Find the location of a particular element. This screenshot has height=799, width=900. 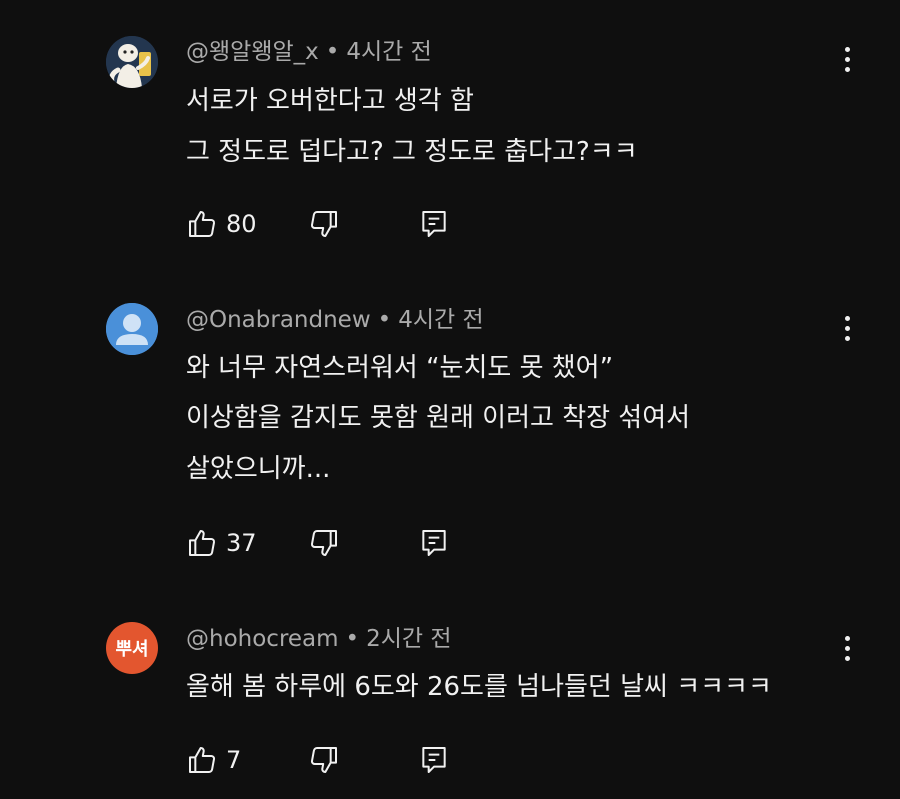

default-person-avatar-icon is located at coordinates (132, 329).